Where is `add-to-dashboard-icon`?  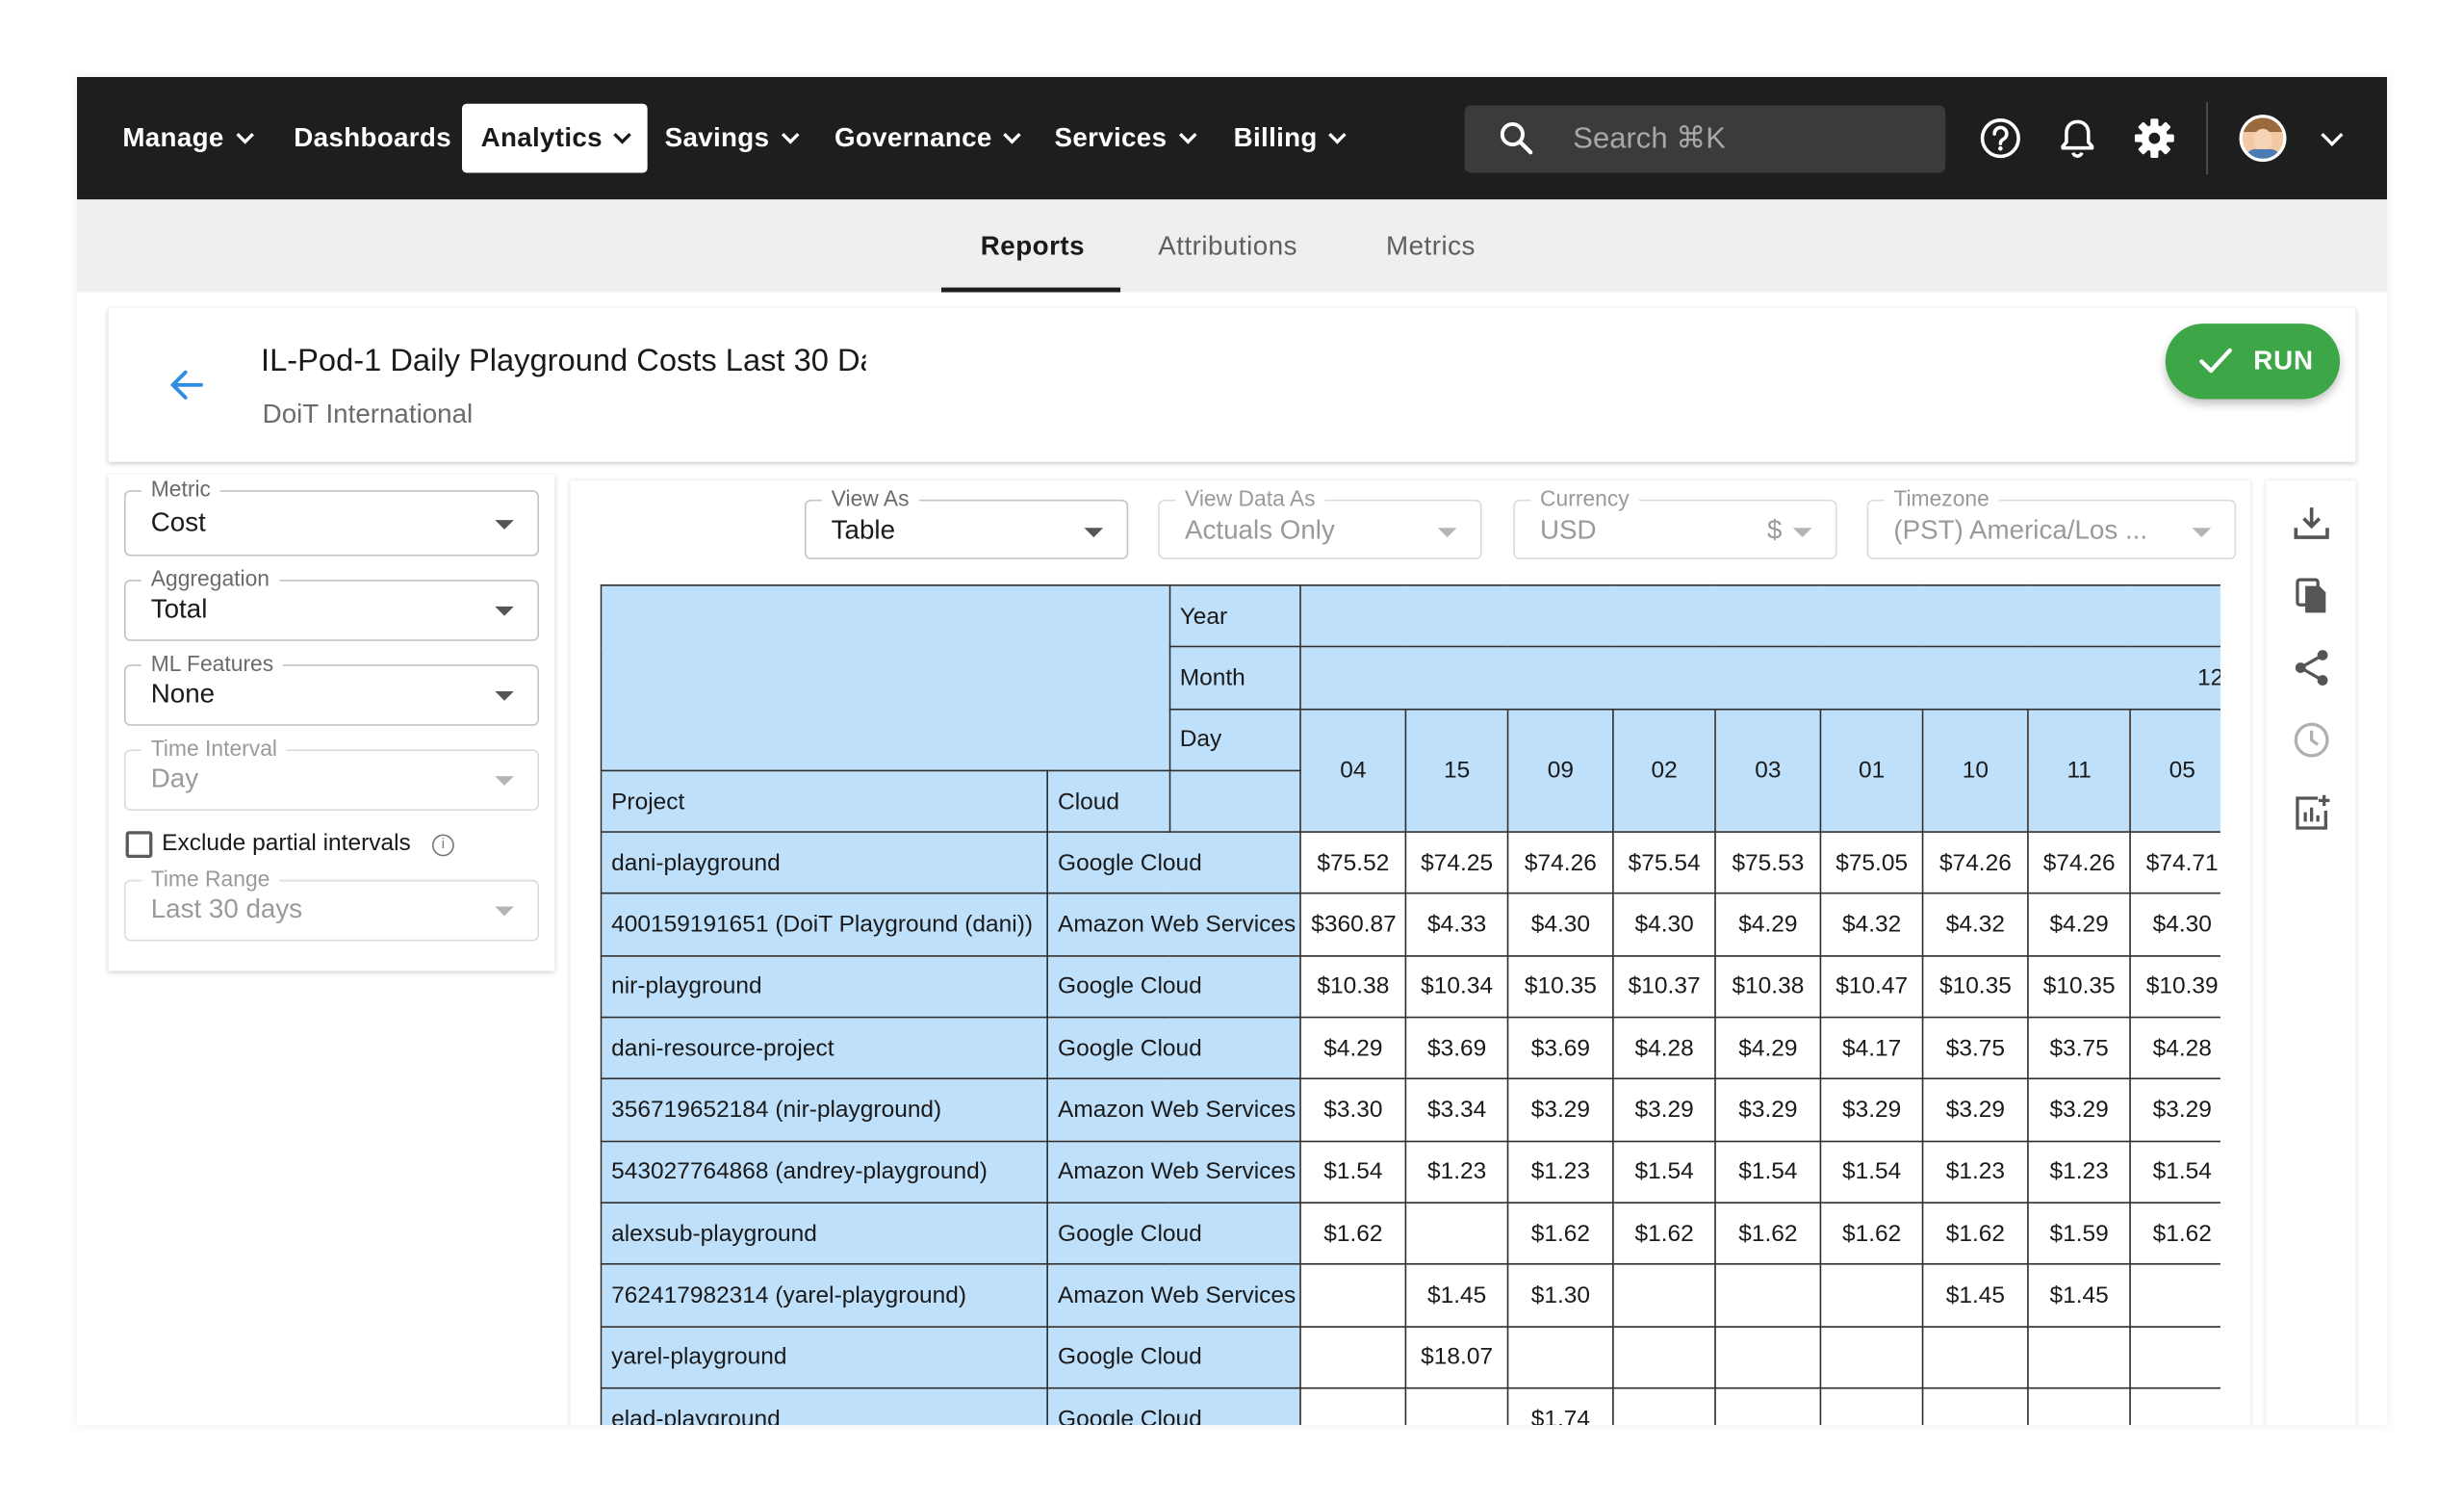
add-to-dashboard-icon is located at coordinates (2311, 811).